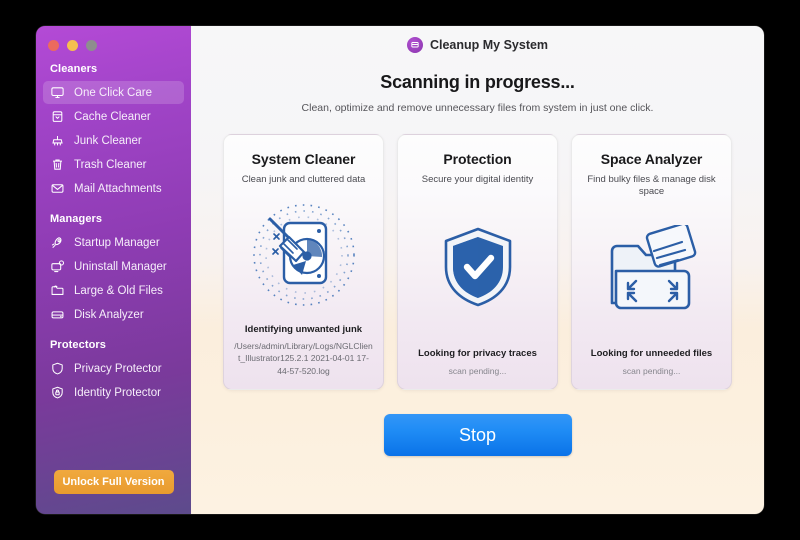  What do you see at coordinates (57, 392) in the screenshot?
I see `lock-icon` at bounding box center [57, 392].